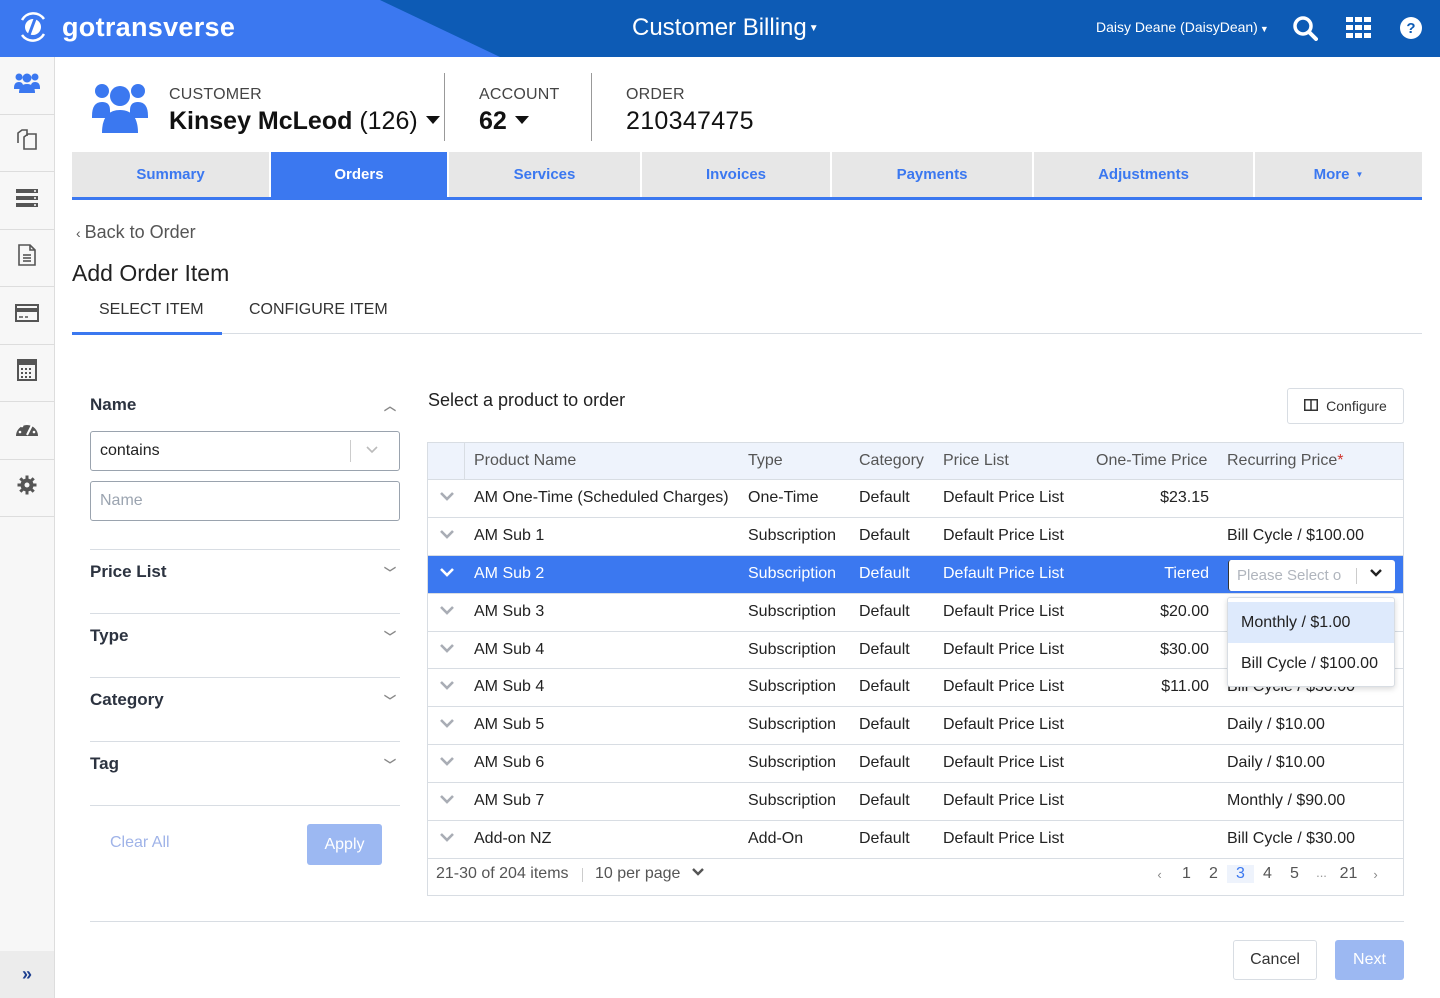 The image size is (1440, 998). I want to click on cancel-button: Cancel, so click(1275, 960).